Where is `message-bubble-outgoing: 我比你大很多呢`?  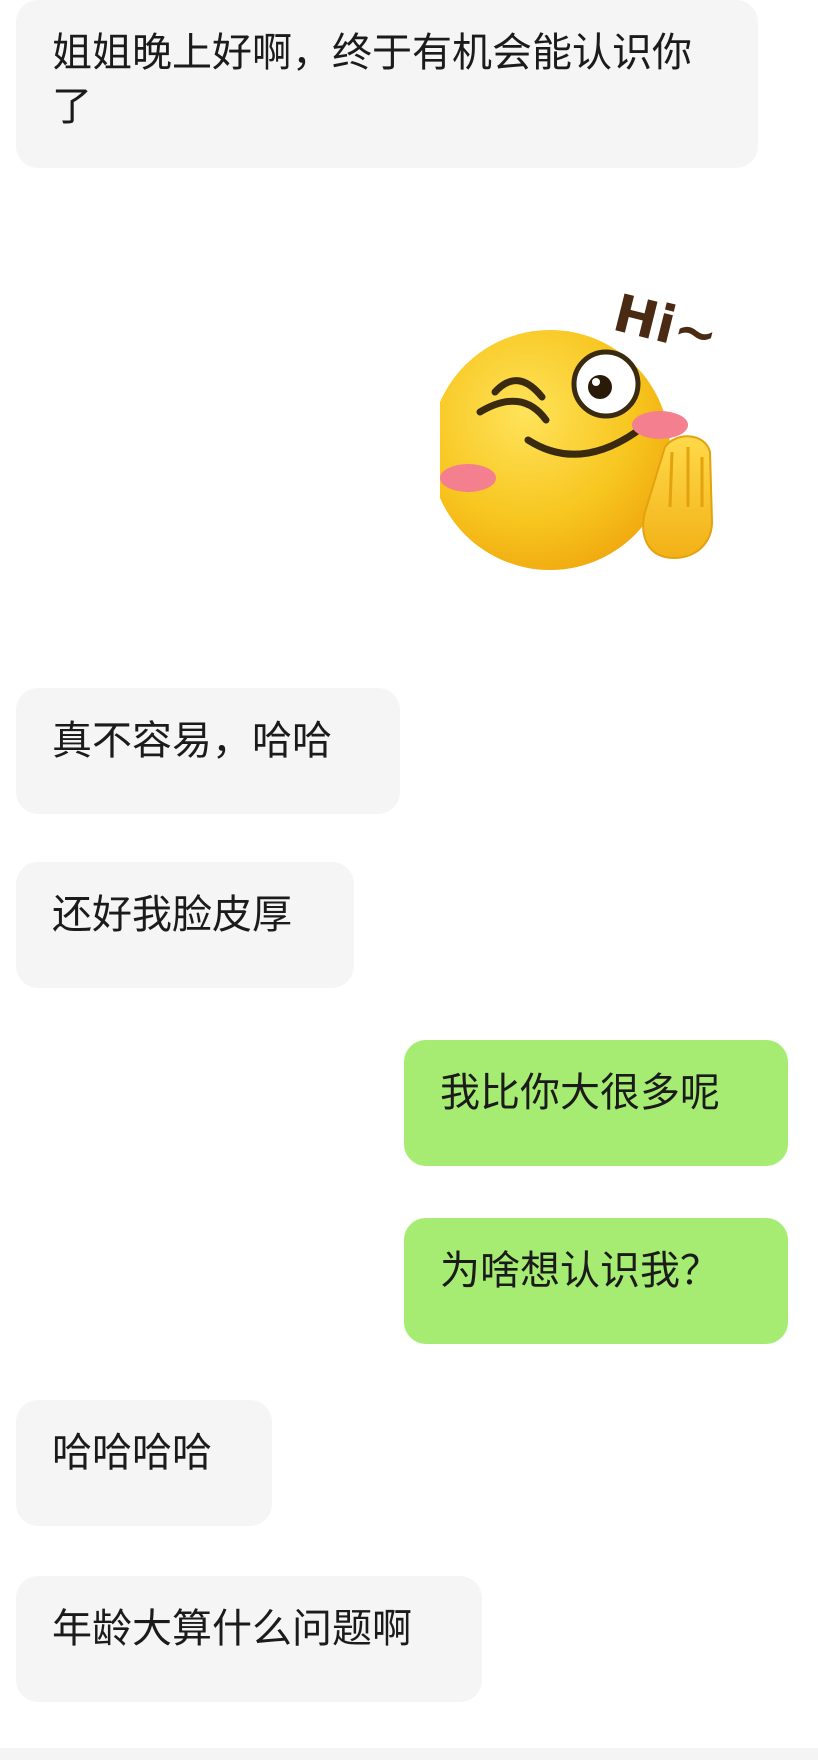 message-bubble-outgoing: 我比你大很多呢 is located at coordinates (596, 1103).